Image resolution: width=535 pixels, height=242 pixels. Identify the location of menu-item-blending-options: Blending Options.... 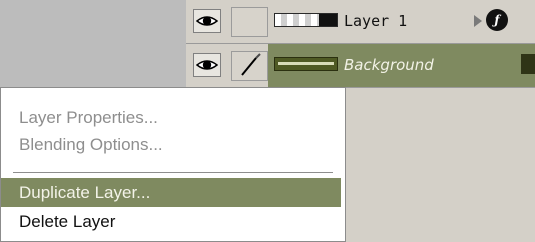
(171, 144).